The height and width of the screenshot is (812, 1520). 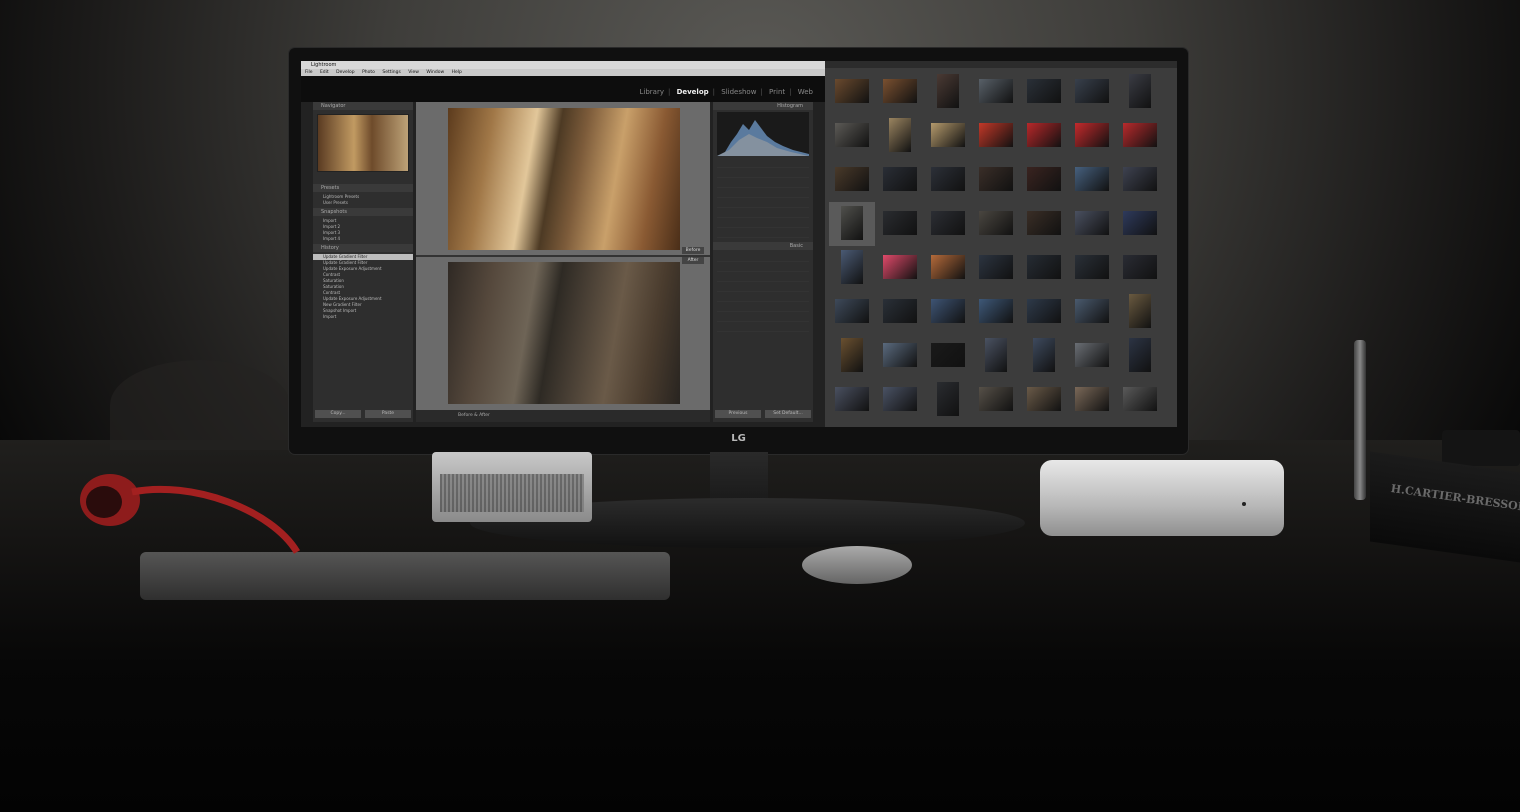 What do you see at coordinates (368, 72) in the screenshot?
I see `menu-photo: Photo` at bounding box center [368, 72].